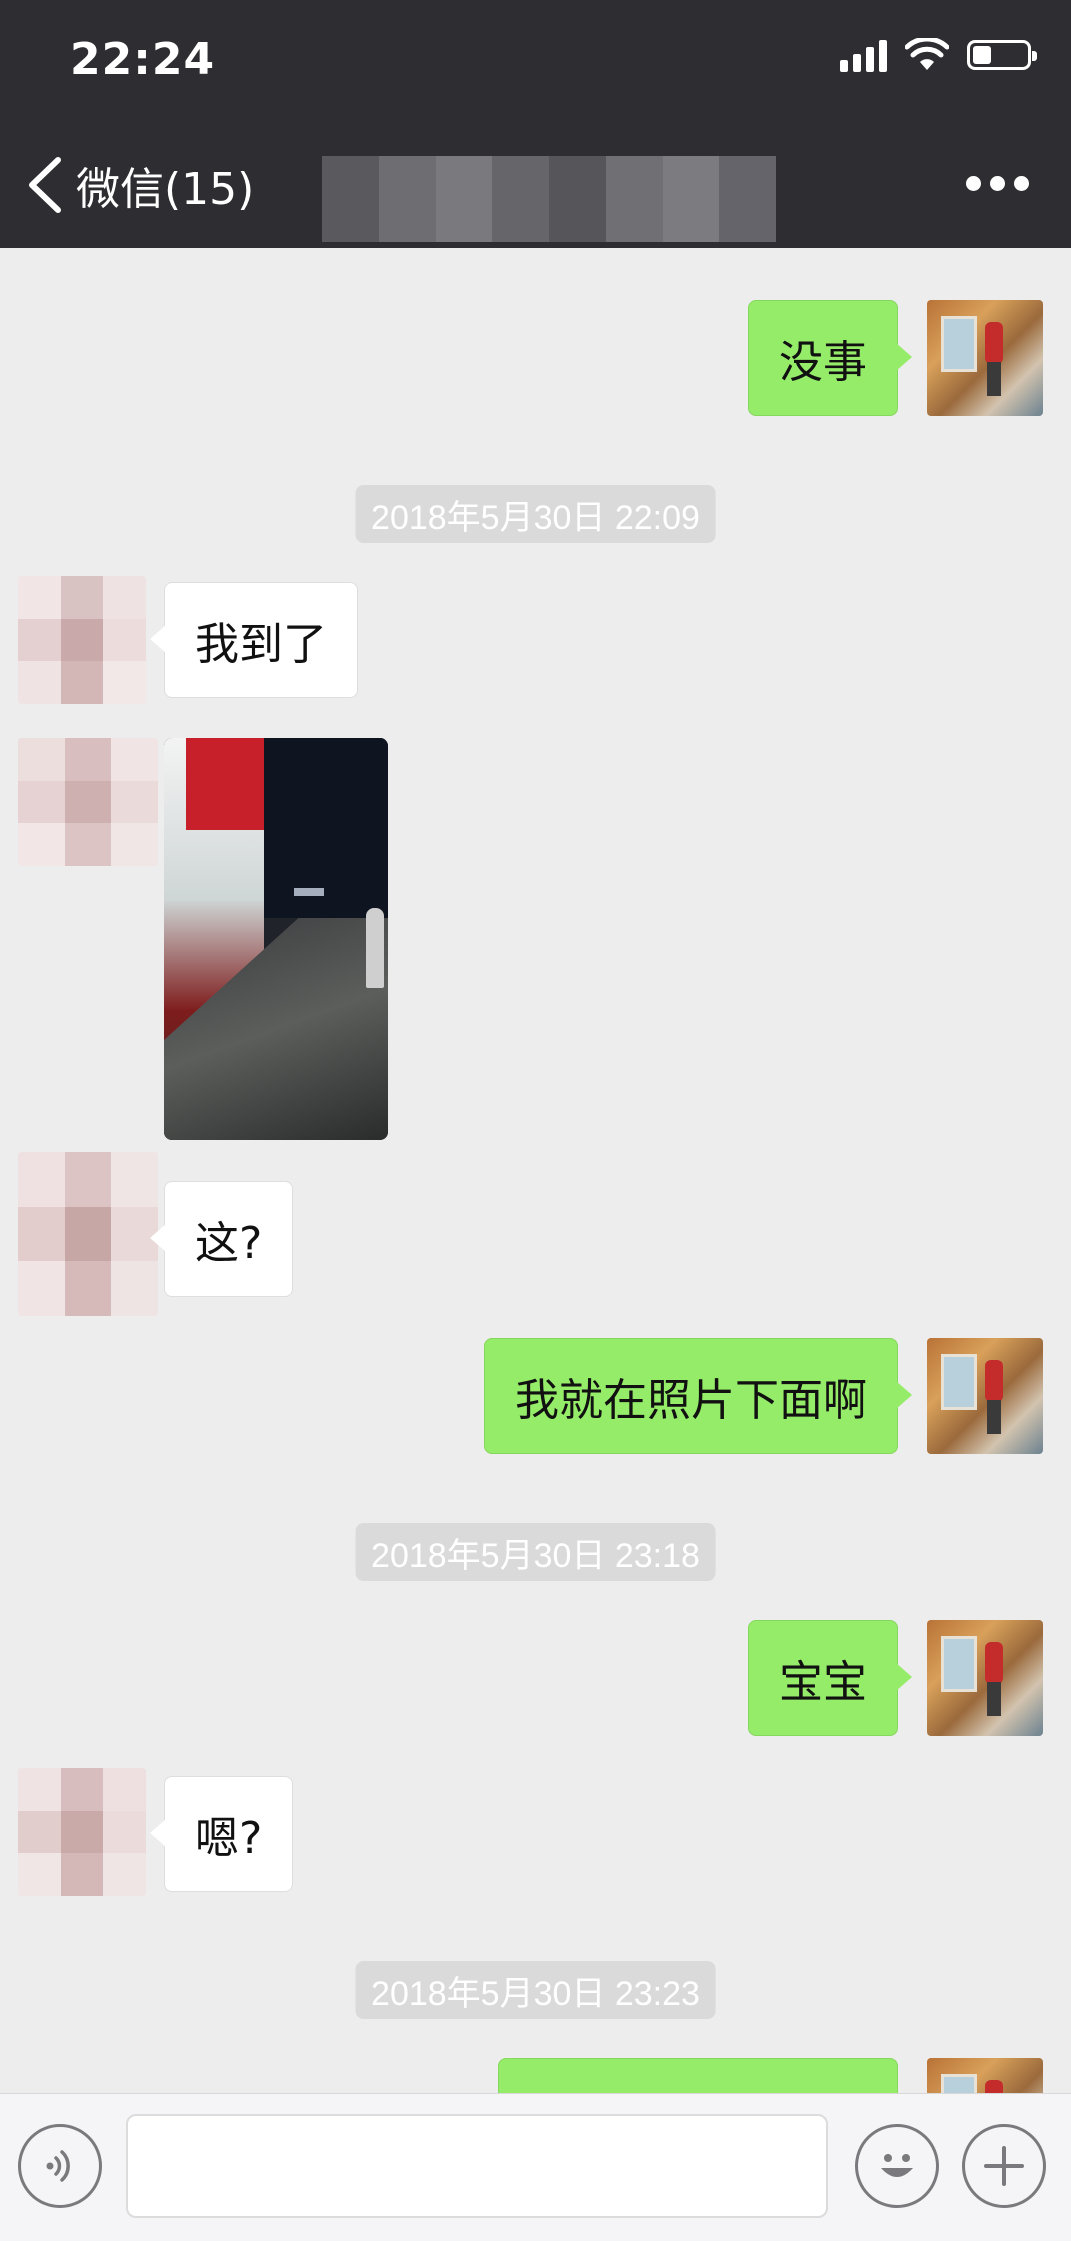  What do you see at coordinates (997, 183) in the screenshot?
I see `more-button` at bounding box center [997, 183].